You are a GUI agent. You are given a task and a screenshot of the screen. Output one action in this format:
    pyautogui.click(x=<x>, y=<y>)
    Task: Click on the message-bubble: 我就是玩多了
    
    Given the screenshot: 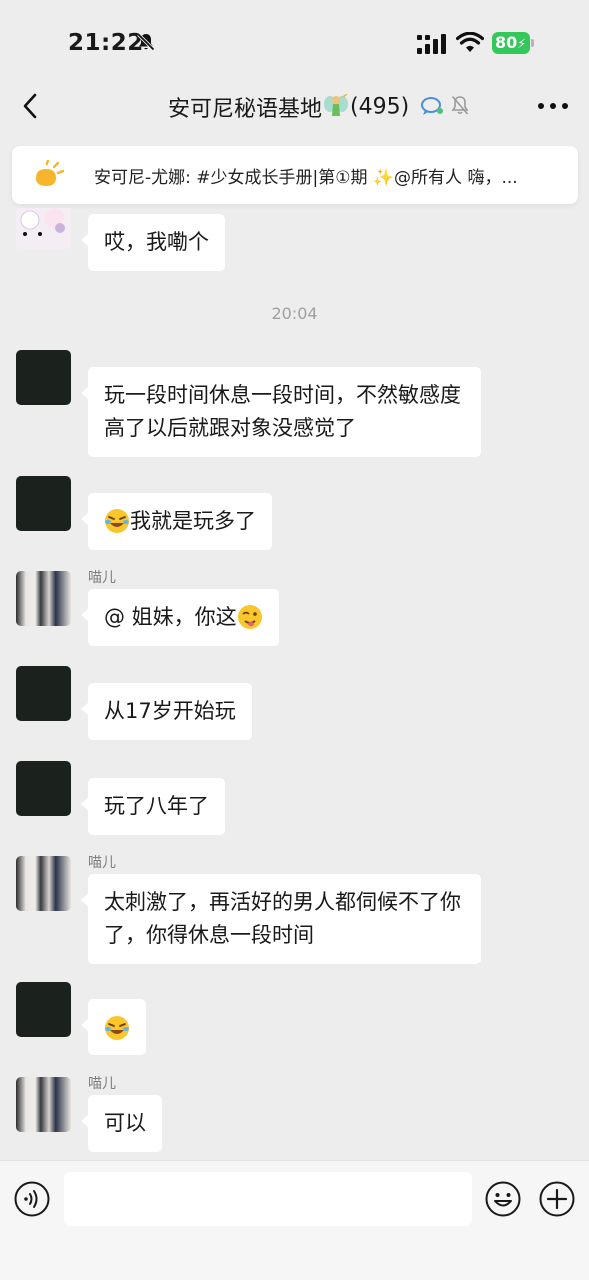 What is the action you would take?
    pyautogui.click(x=176, y=521)
    